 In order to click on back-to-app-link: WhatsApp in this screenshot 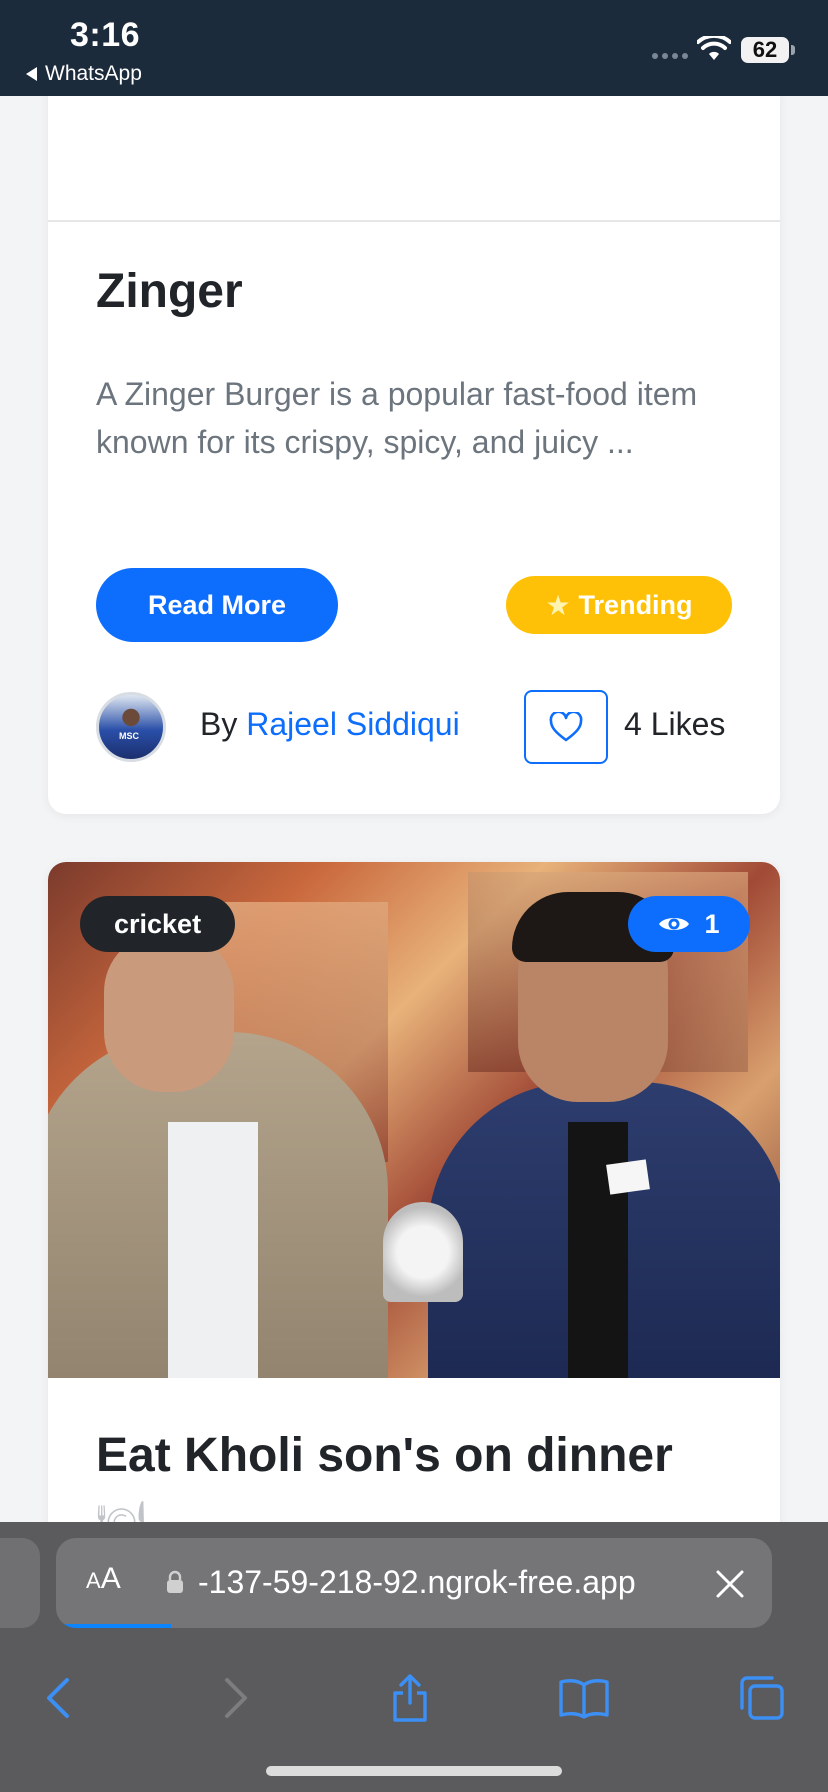, I will do `click(84, 74)`.